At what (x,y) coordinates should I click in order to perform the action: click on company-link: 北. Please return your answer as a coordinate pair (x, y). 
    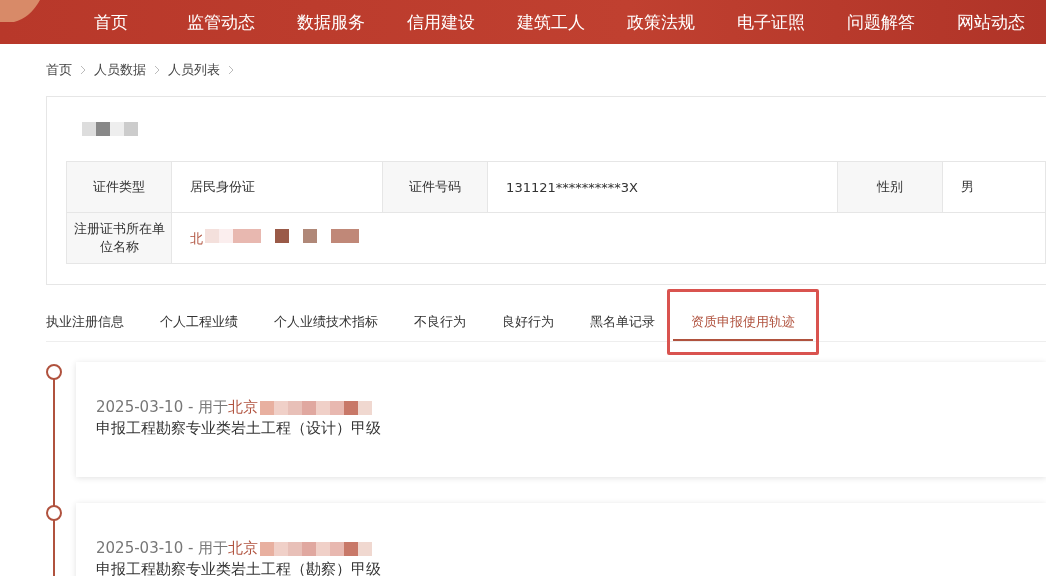
    Looking at the image, I should click on (196, 238).